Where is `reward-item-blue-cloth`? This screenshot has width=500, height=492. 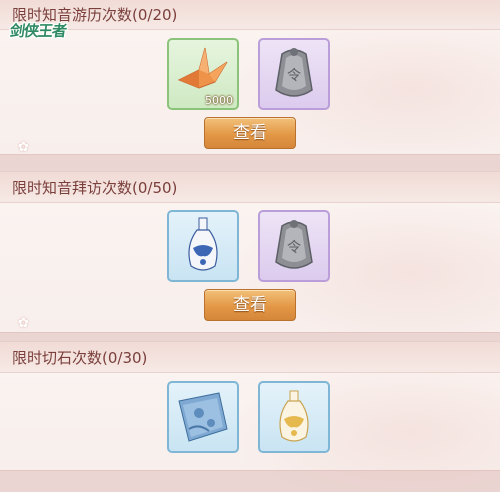
reward-item-blue-cloth is located at coordinates (203, 417).